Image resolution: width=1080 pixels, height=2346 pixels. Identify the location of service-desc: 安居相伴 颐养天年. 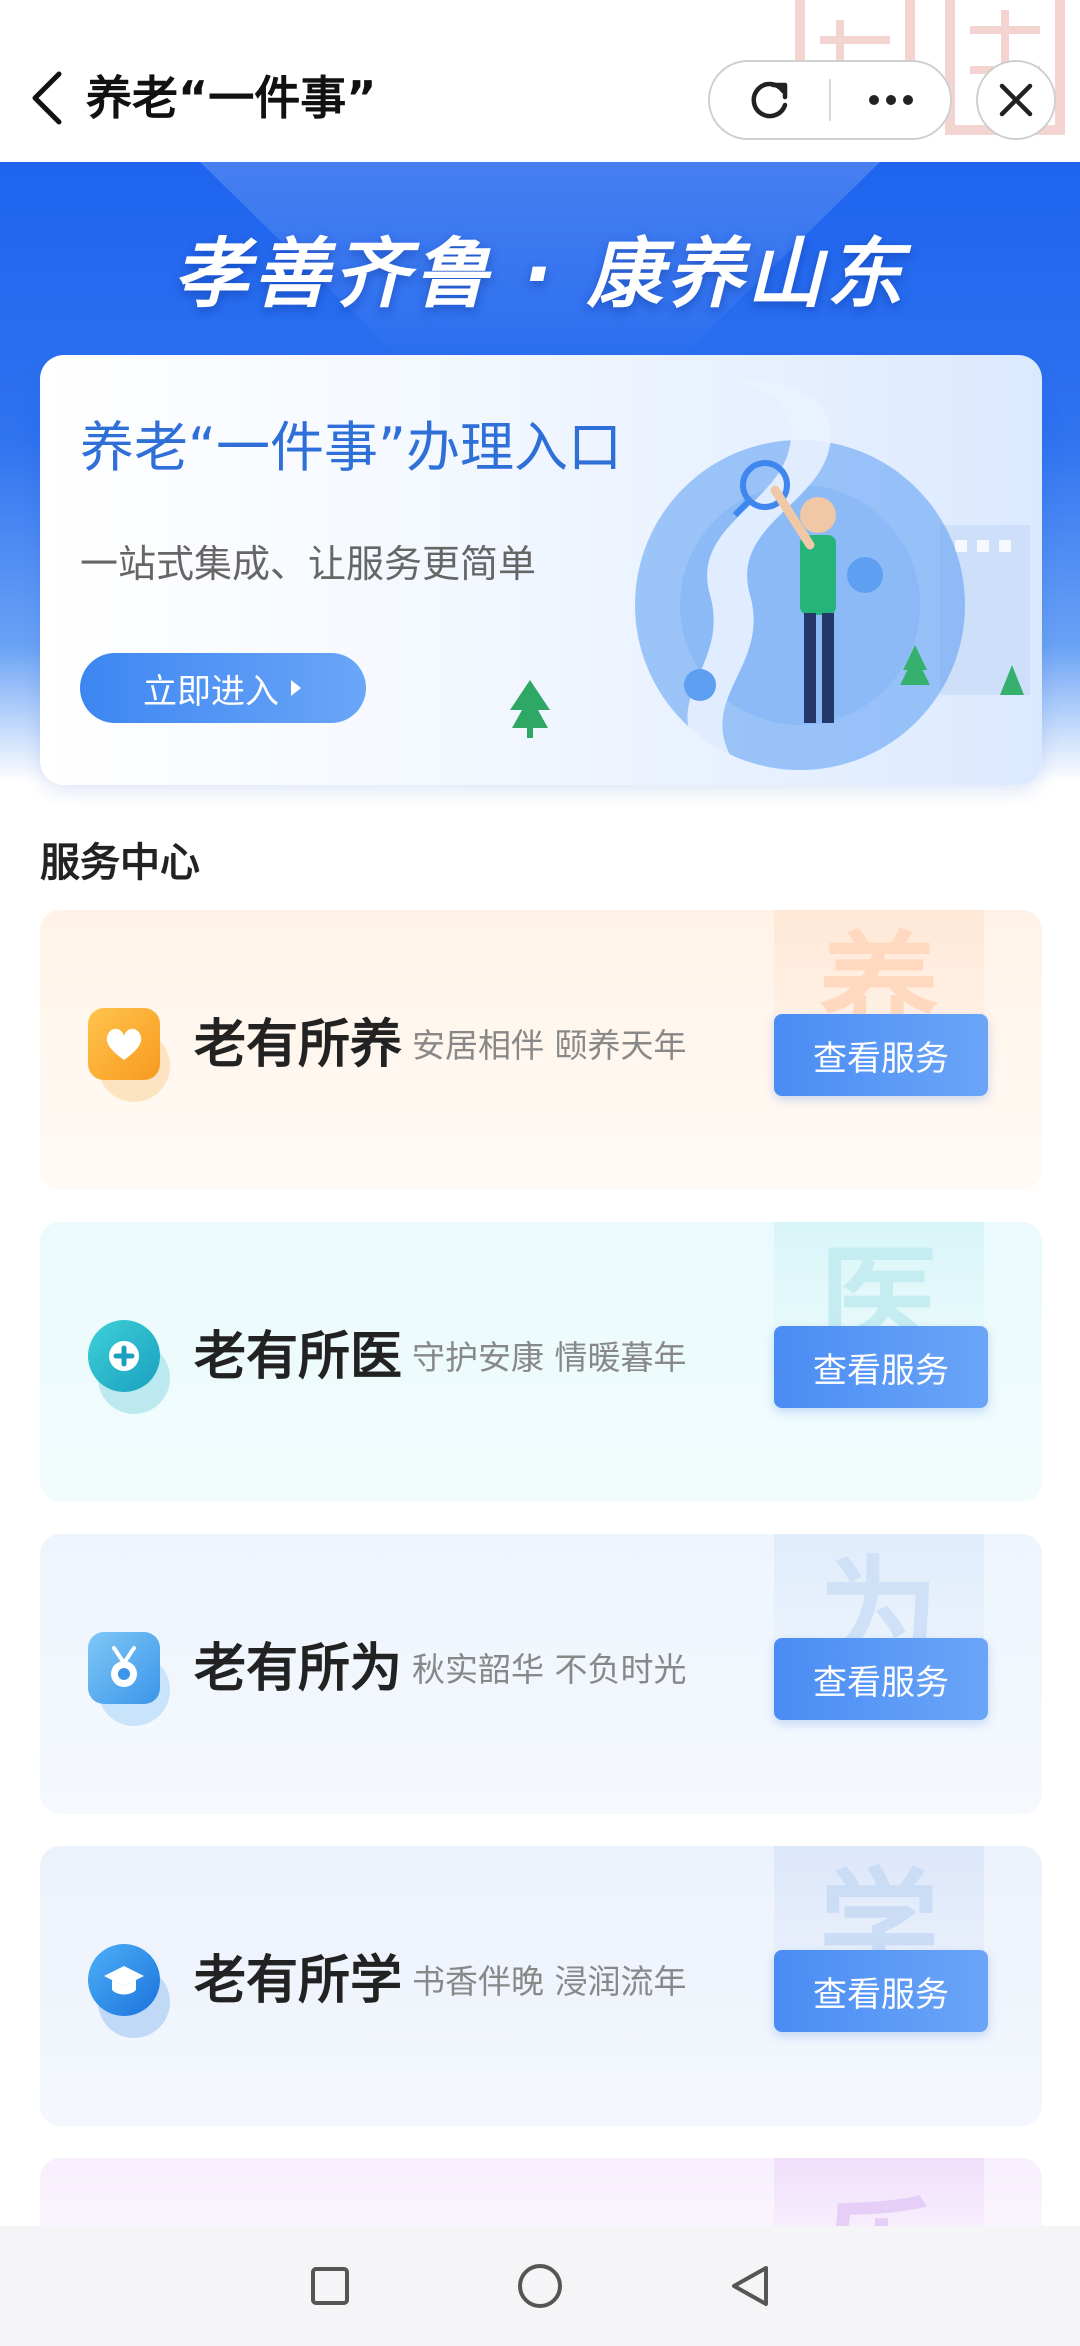
(549, 1045).